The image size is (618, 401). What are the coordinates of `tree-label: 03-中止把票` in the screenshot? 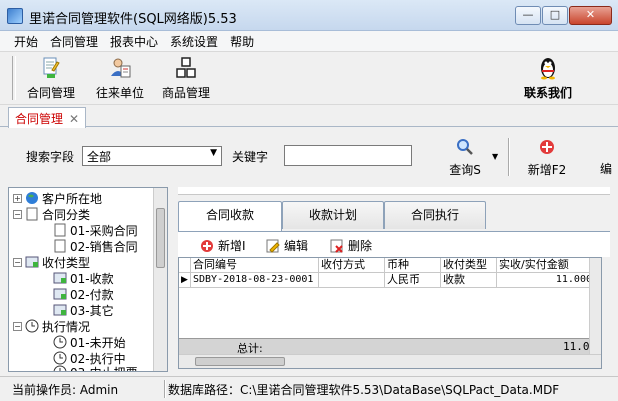 It's located at (104, 368).